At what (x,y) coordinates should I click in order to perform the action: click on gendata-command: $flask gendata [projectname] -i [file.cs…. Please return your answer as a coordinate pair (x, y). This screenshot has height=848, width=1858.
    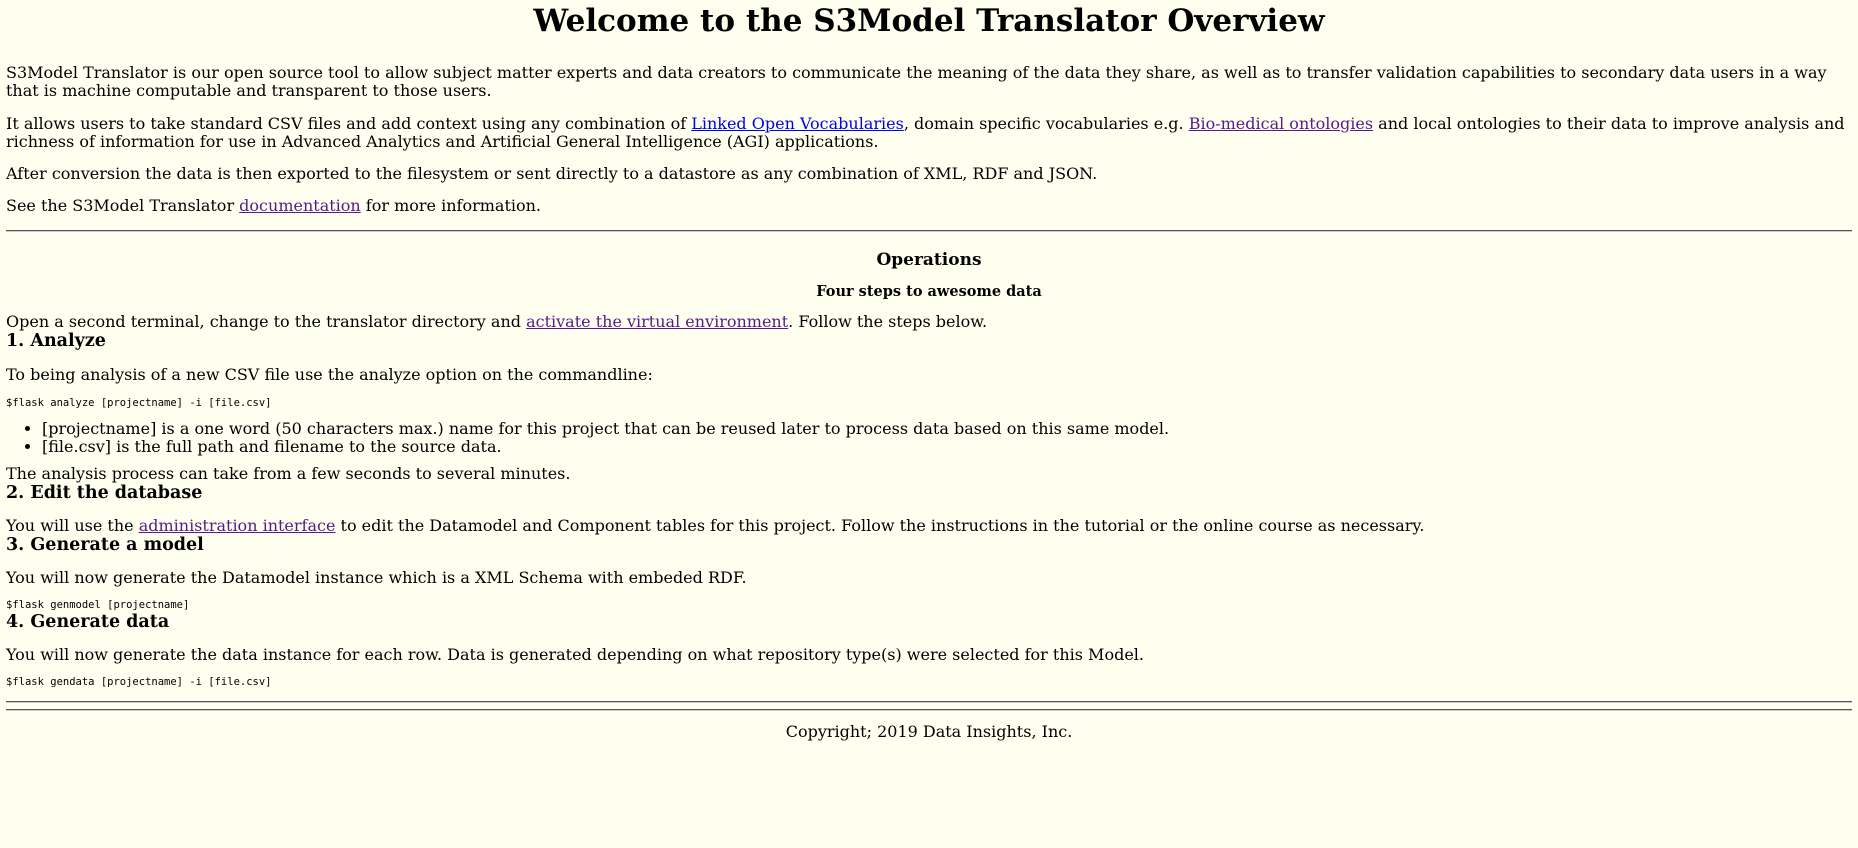
    Looking at the image, I should click on (139, 682).